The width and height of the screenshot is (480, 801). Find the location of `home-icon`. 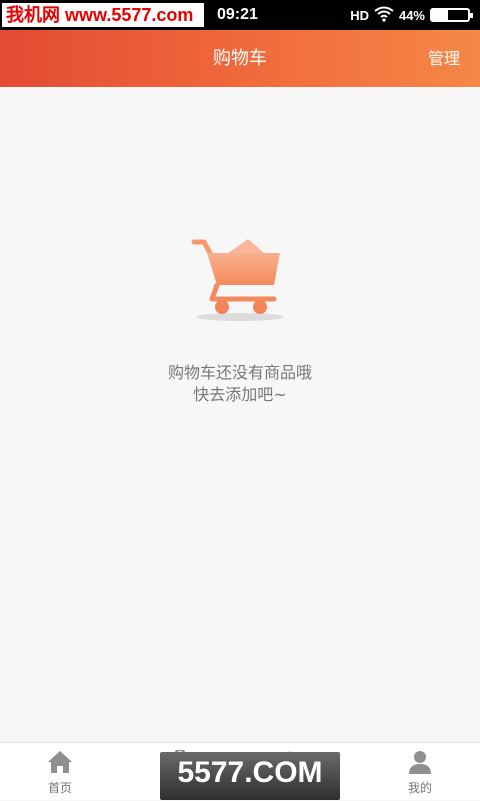

home-icon is located at coordinates (60, 762).